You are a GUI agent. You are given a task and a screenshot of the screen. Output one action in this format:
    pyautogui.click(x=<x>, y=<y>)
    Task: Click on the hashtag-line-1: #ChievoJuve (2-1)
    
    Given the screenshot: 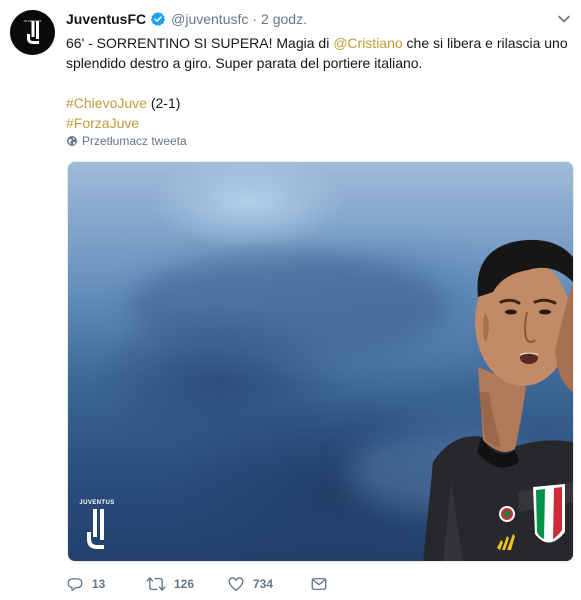 What is the action you would take?
    pyautogui.click(x=318, y=103)
    